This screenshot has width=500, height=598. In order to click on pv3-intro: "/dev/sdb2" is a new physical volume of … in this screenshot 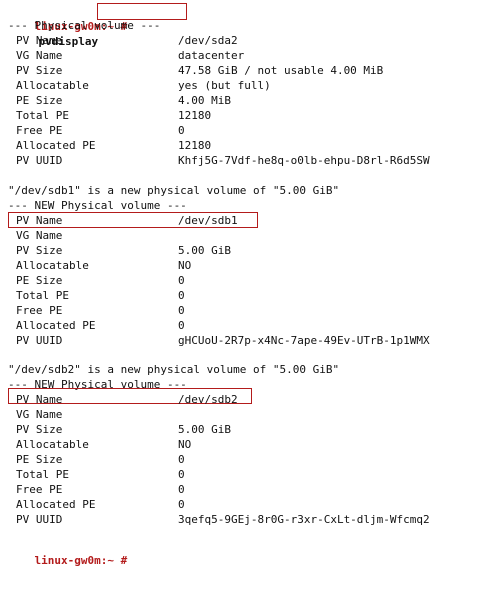, I will do `click(174, 369)`.